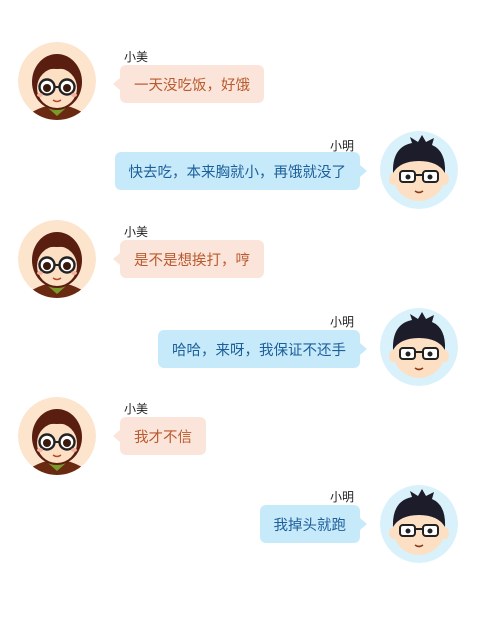 The image size is (480, 619). Describe the element at coordinates (240, 442) in the screenshot. I see `chat-message: 小美 我才不信` at that location.